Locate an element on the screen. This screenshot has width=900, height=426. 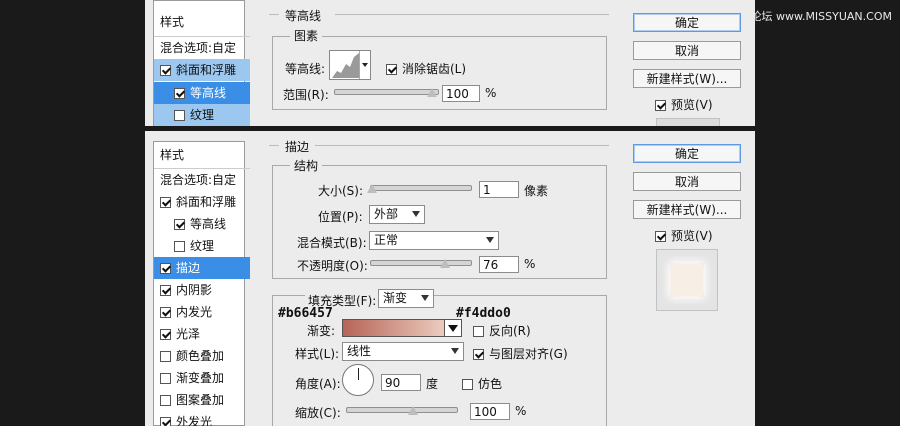
blend-mode-select: 正常 is located at coordinates (434, 240).